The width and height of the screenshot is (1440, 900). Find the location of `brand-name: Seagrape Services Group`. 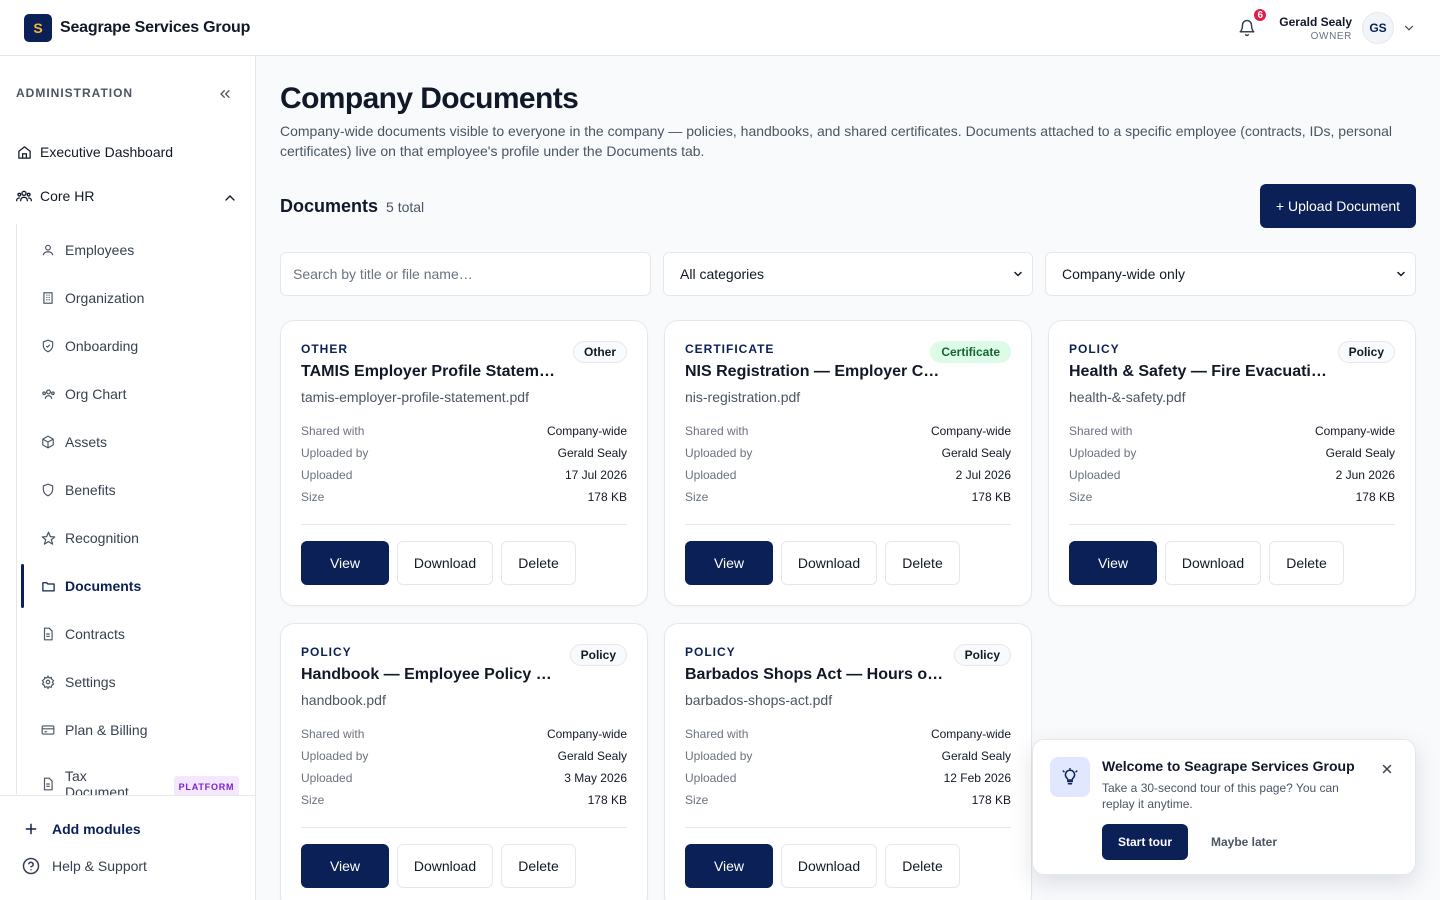

brand-name: Seagrape Services Group is located at coordinates (155, 27).